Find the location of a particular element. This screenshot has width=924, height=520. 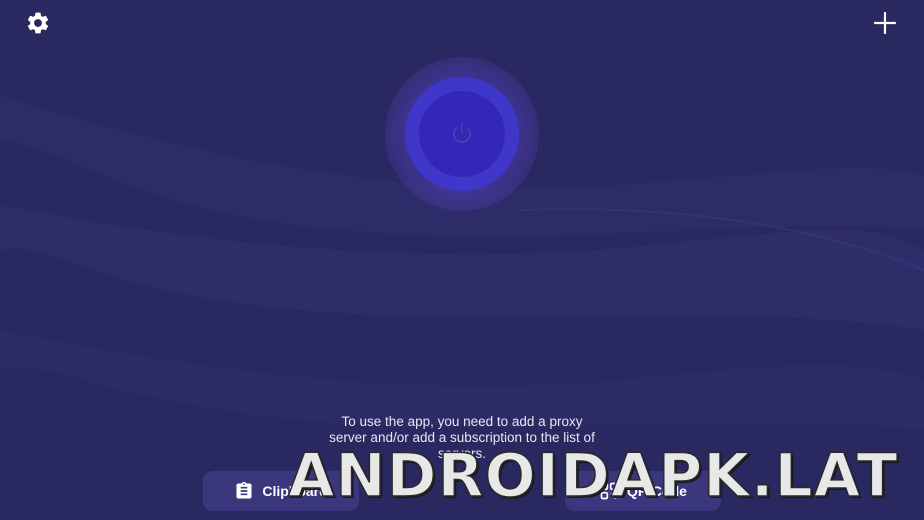

plus-icon is located at coordinates (885, 23).